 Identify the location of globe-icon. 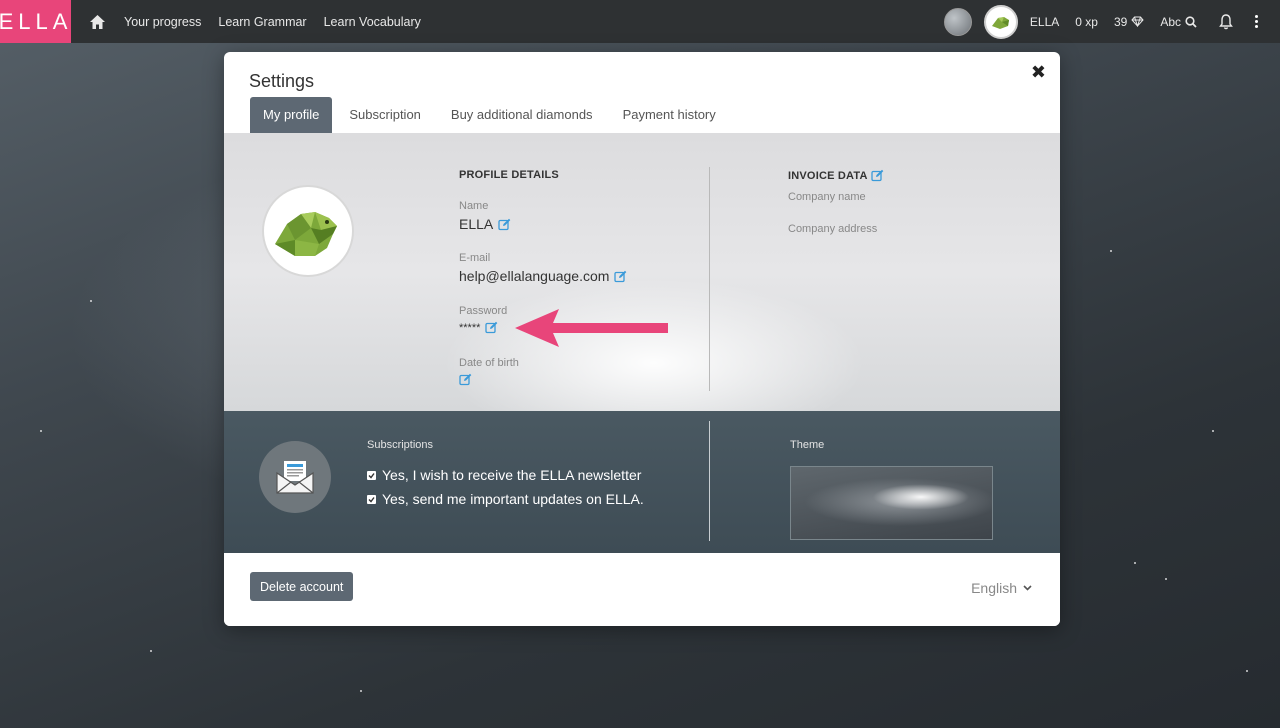
(957, 21).